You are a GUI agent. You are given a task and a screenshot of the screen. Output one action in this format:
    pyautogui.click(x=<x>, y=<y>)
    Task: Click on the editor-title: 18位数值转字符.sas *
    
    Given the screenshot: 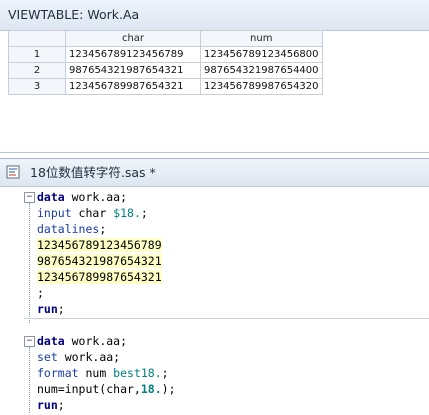 What is the action you would take?
    pyautogui.click(x=93, y=172)
    